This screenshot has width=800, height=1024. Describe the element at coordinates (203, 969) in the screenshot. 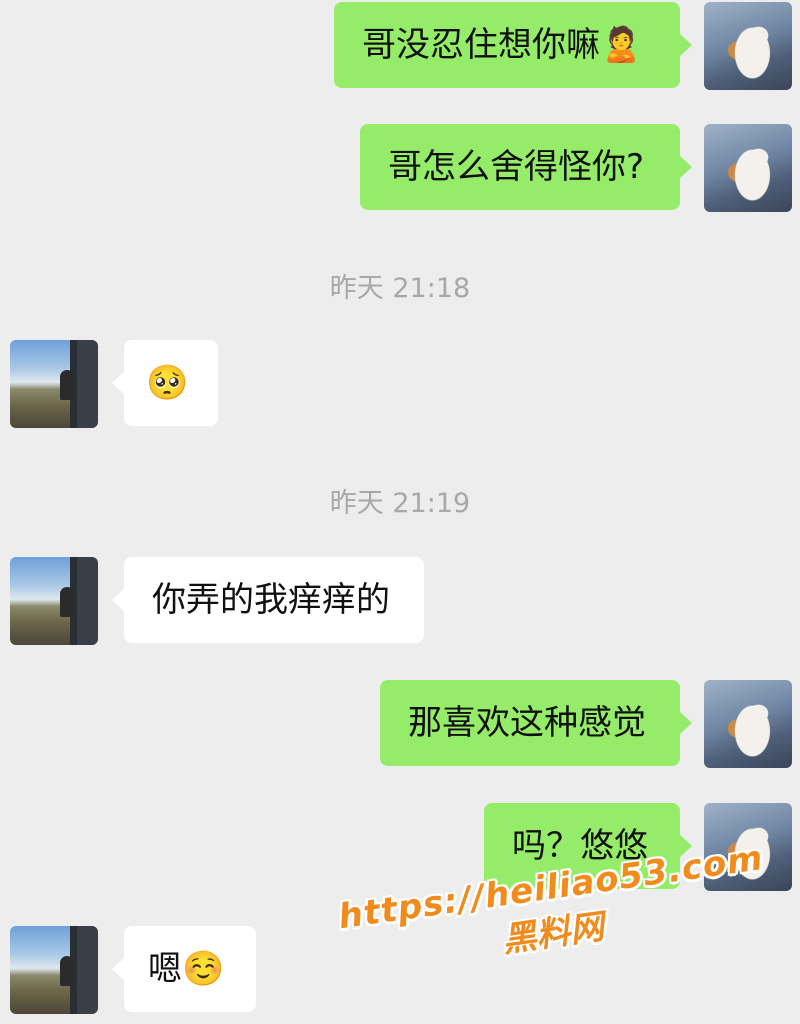

I see `smiling-face-emoji-icon: ☺️` at that location.